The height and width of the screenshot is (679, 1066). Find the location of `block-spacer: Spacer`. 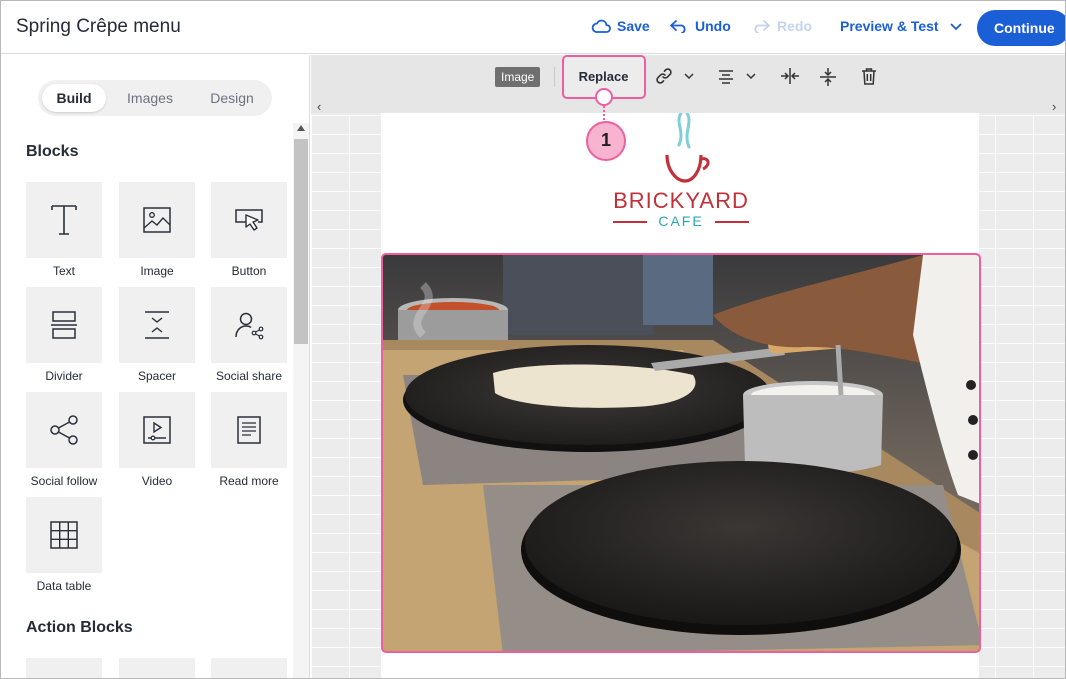

block-spacer: Spacer is located at coordinates (157, 335).